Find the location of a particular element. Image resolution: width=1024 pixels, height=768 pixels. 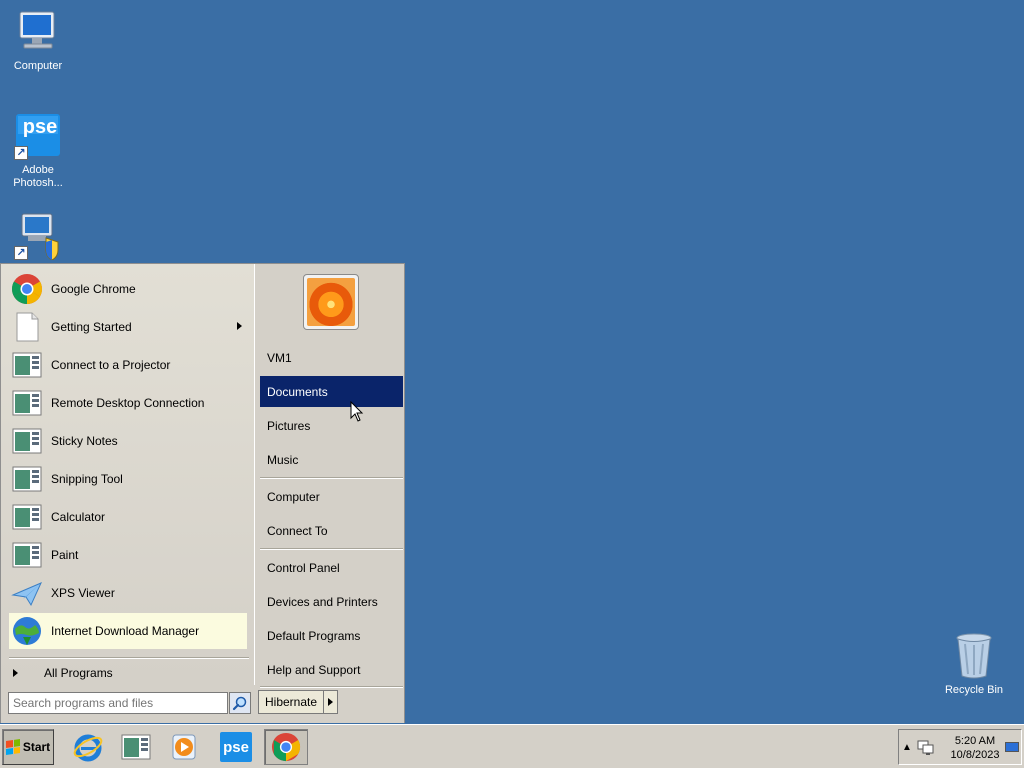

expand-arrow-icon is located at coordinates (15, 673).